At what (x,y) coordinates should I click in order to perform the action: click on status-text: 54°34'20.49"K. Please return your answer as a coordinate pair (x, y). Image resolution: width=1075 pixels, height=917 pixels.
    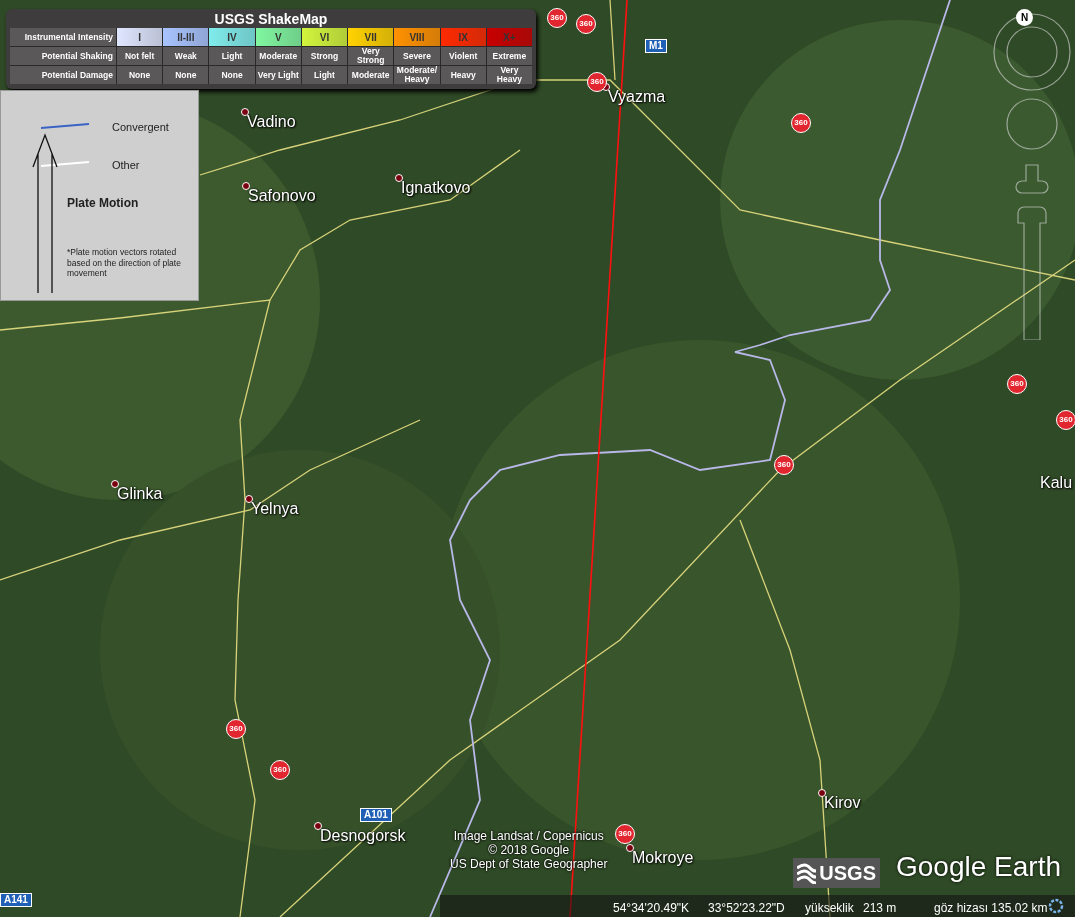
    Looking at the image, I should click on (651, 908).